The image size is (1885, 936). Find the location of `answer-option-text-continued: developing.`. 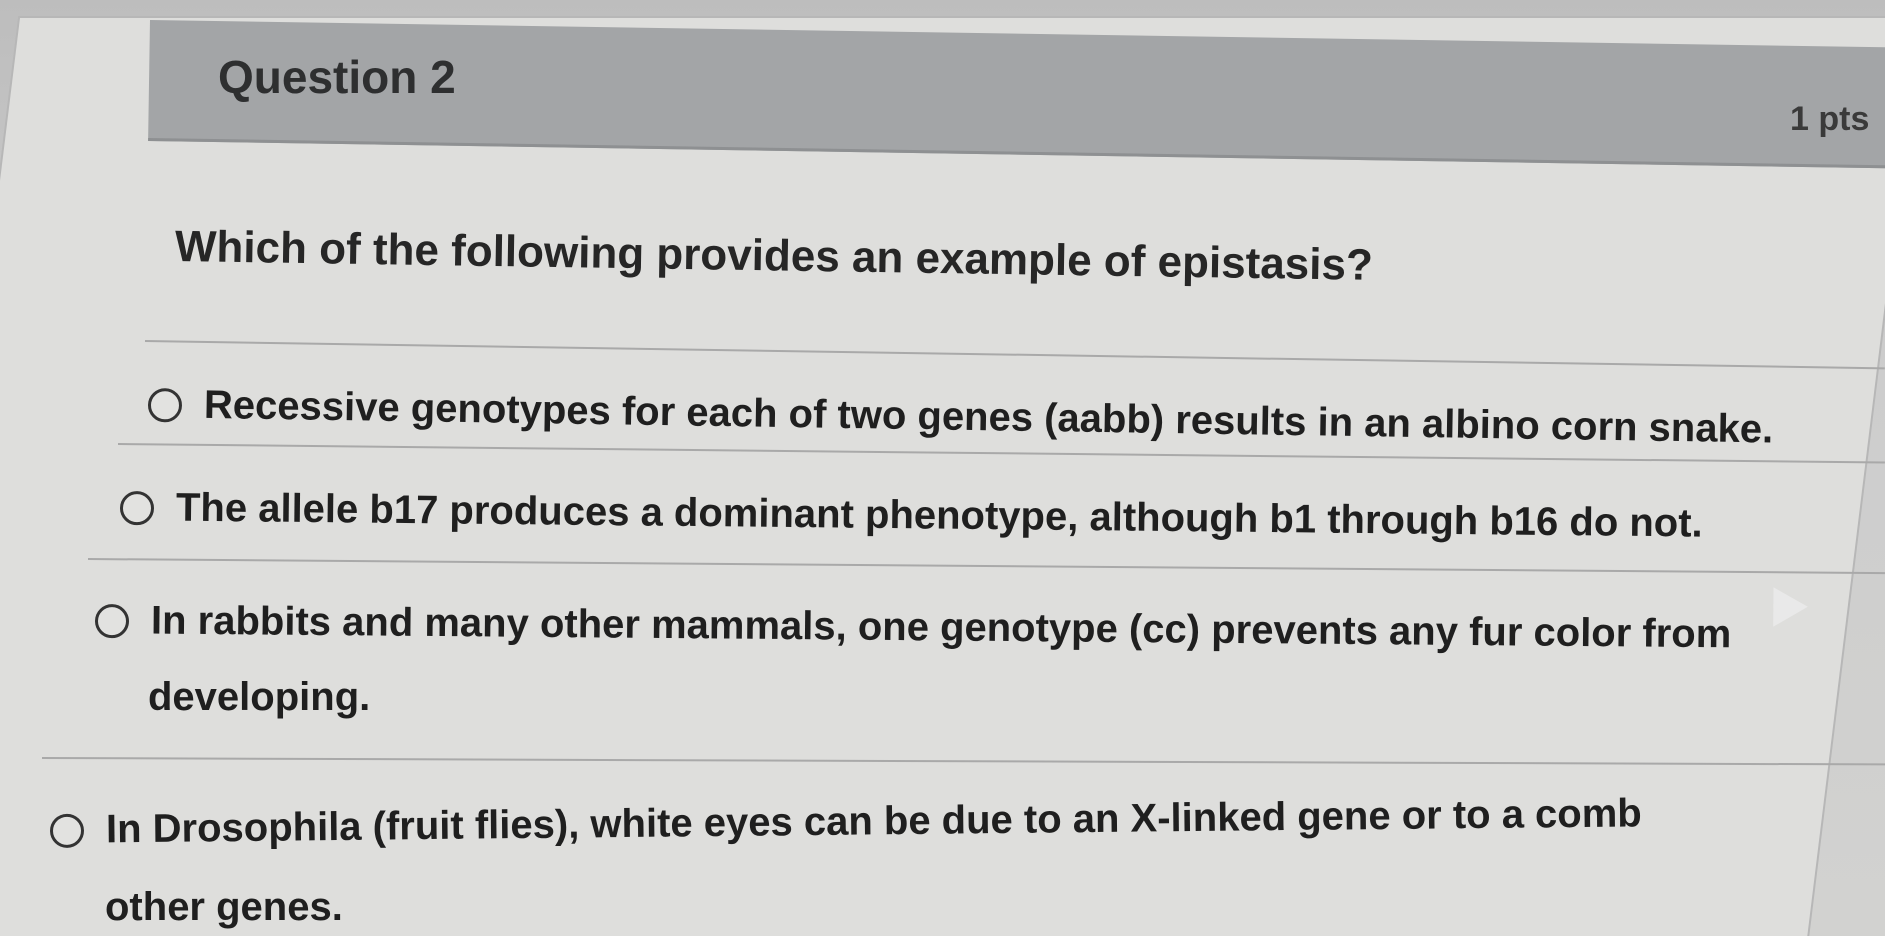

answer-option-text-continued: developing. is located at coordinates (259, 697).